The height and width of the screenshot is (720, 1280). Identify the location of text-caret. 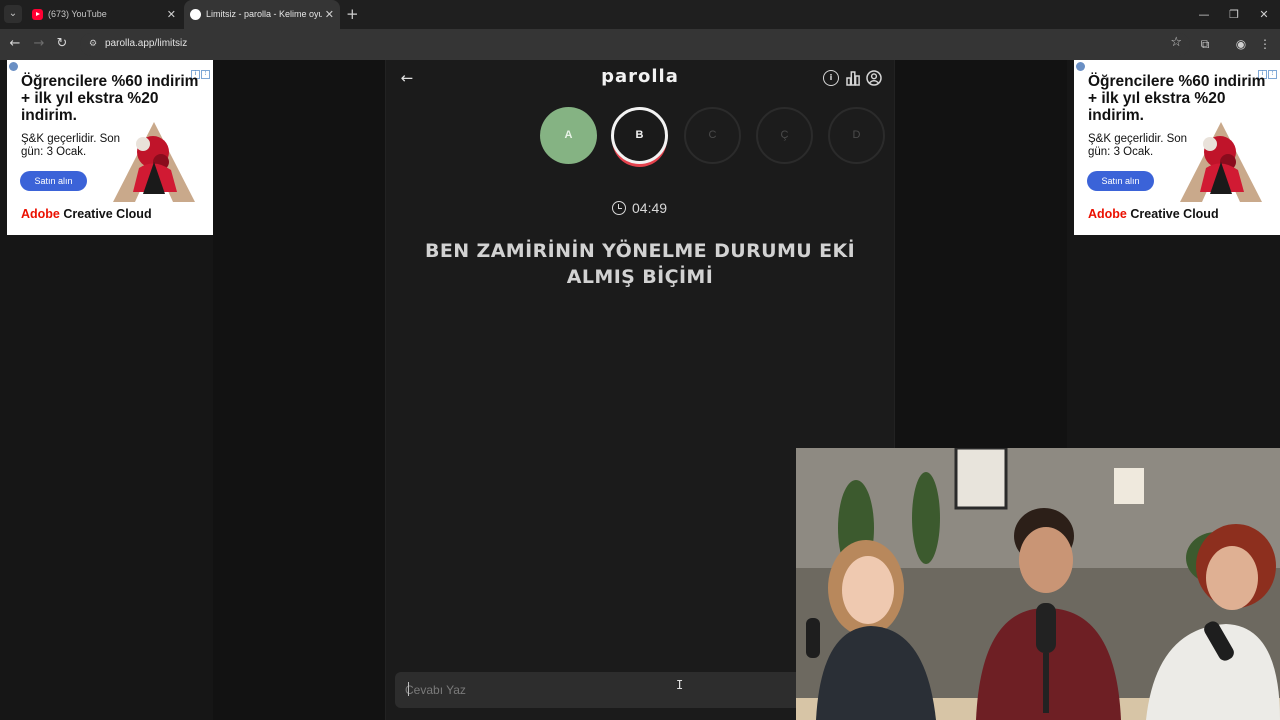
(408, 689).